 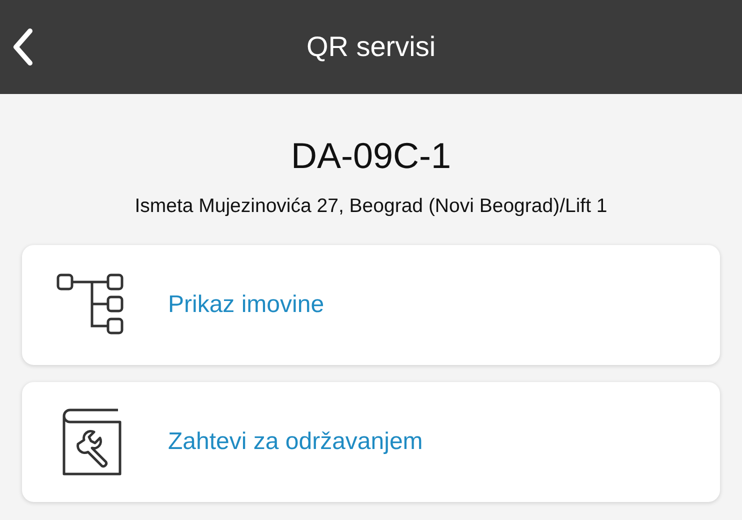 What do you see at coordinates (371, 206) in the screenshot?
I see `device-address: Ismeta Mujezinovića 27, Beograd (Novi Beograd)/Lift 1` at bounding box center [371, 206].